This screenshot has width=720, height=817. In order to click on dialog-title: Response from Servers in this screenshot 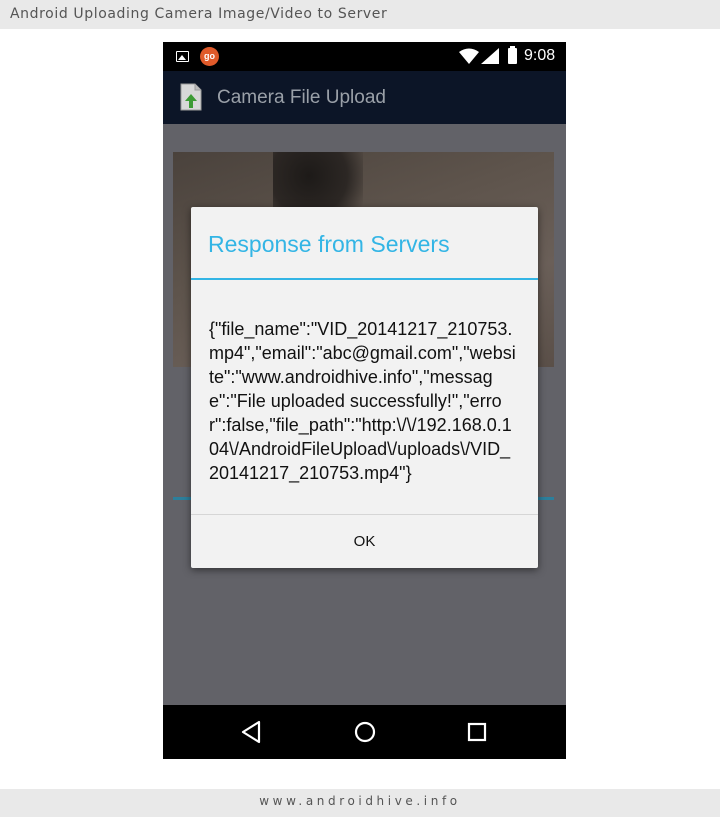, I will do `click(329, 244)`.